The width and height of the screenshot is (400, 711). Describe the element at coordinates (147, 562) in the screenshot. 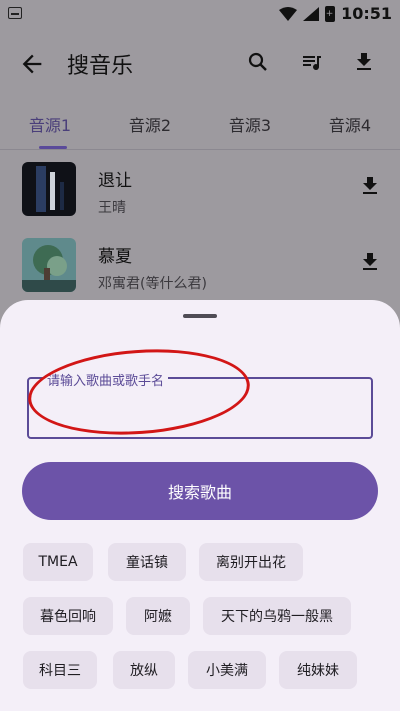

I see `keyword-chip: 童话镇` at that location.